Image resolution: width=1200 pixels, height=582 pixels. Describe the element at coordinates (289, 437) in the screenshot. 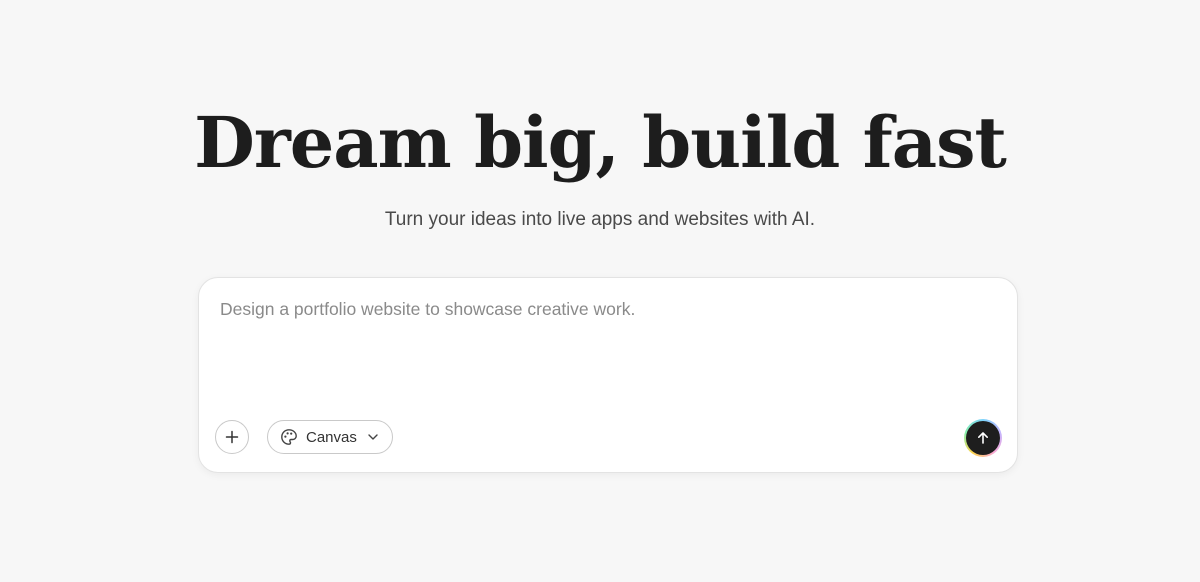

I see `palette-icon` at that location.